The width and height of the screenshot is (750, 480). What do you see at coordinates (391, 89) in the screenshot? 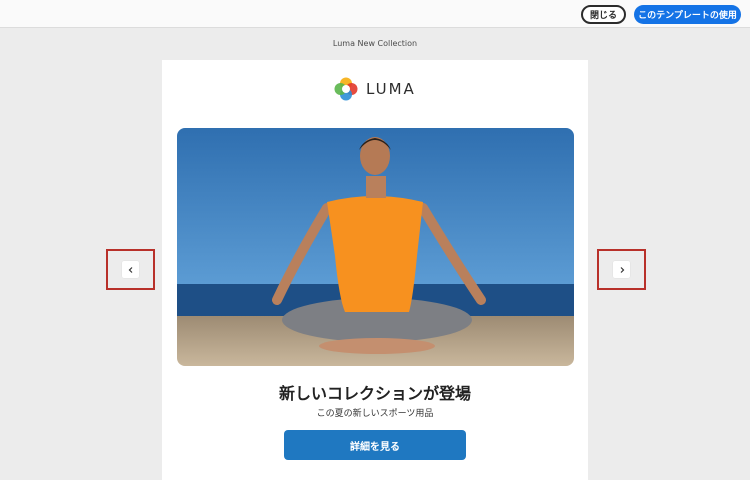
I see `logo-text: LUMA` at bounding box center [391, 89].